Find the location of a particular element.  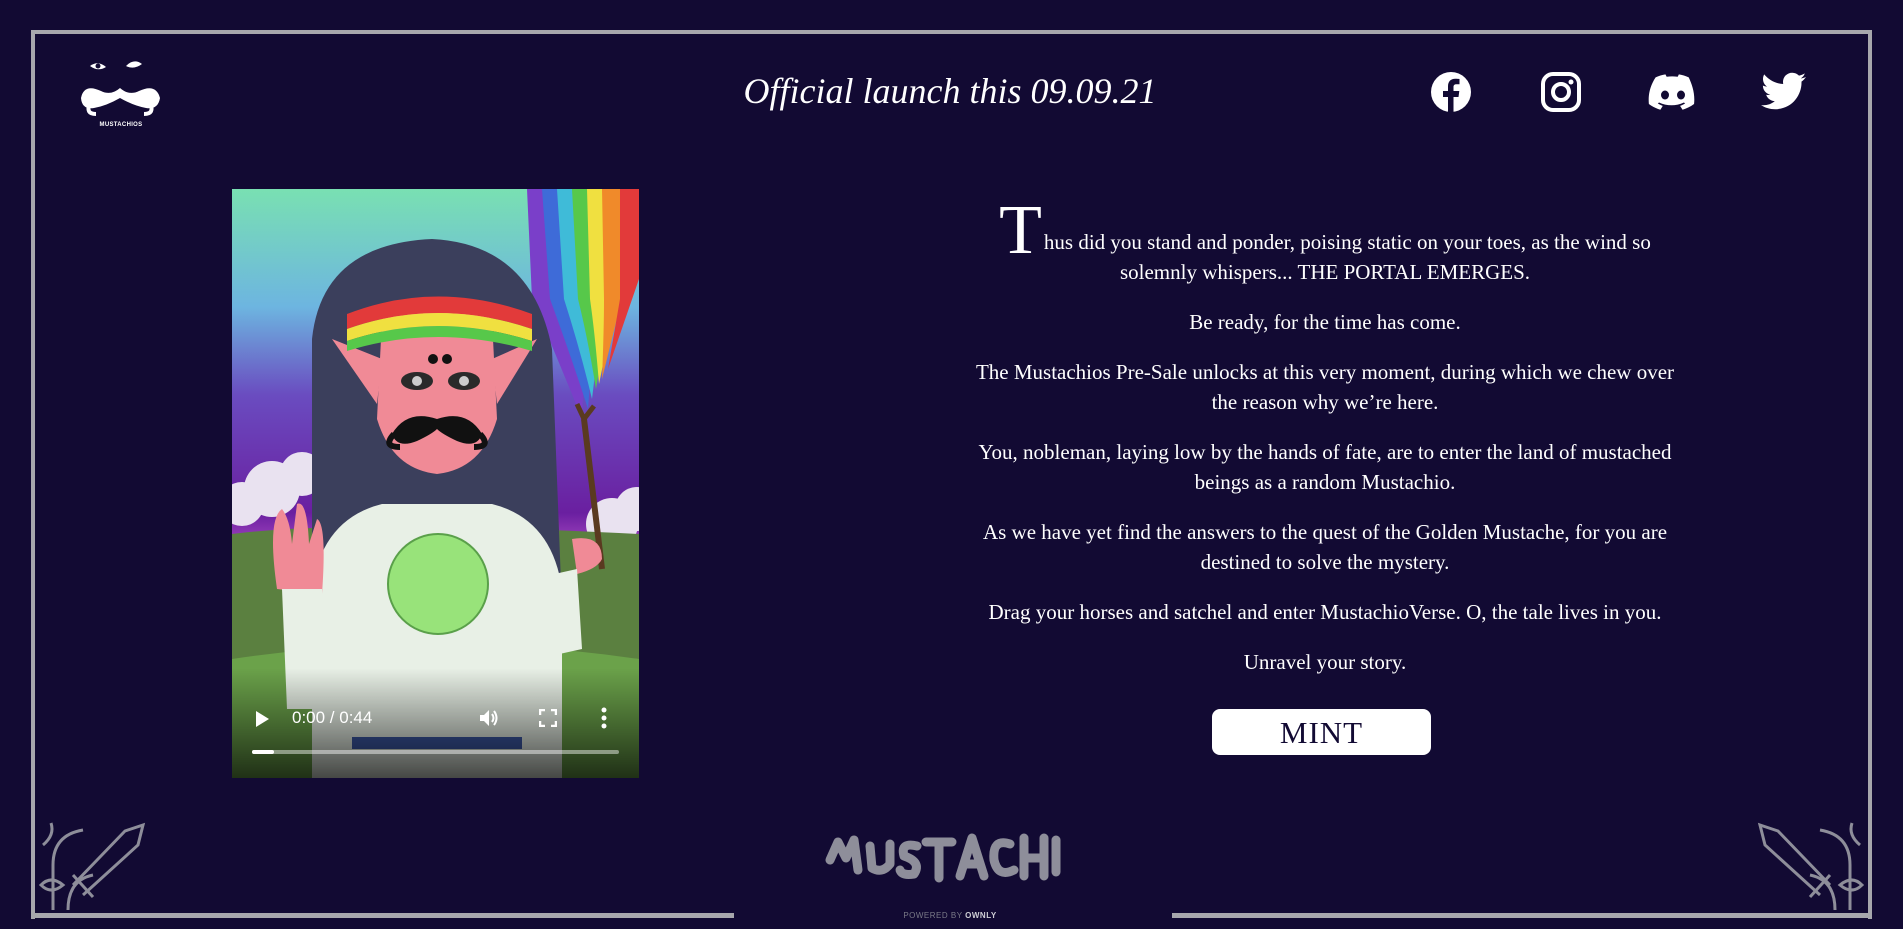

facebook-icon is located at coordinates (1451, 92).